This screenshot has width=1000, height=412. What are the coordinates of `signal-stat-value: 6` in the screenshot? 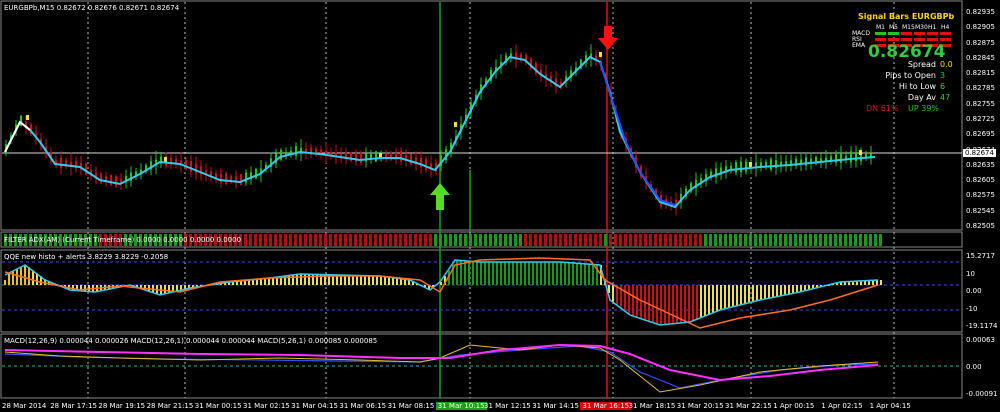 It's located at (943, 86).